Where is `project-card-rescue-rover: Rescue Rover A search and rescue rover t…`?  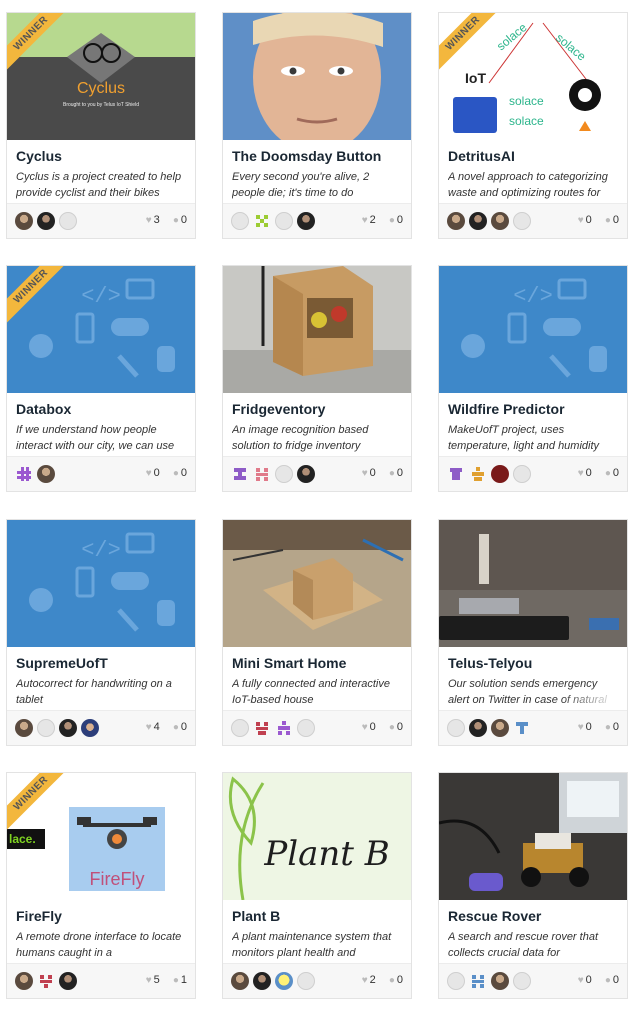
project-card-rescue-rover: Rescue Rover A search and rescue rover t… is located at coordinates (533, 885).